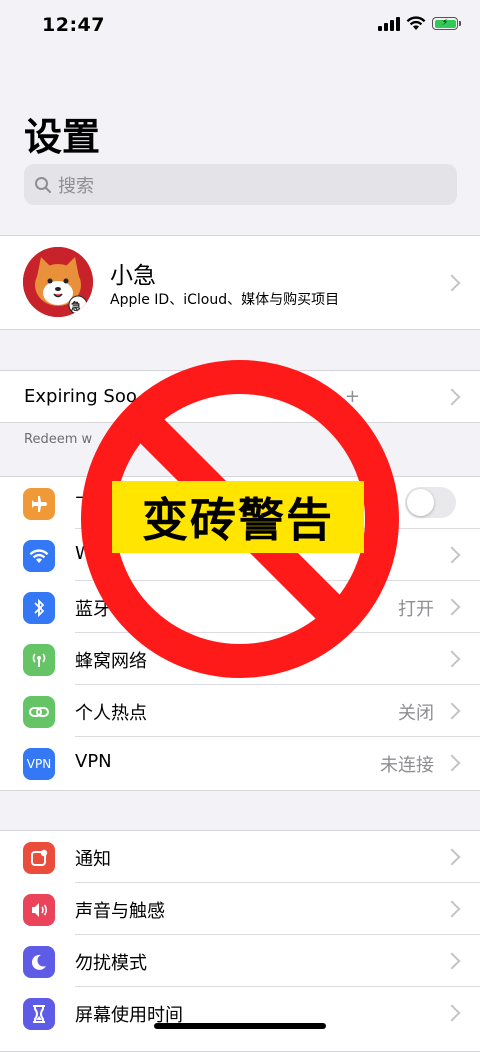 The height and width of the screenshot is (1052, 480). I want to click on notifications-icon, so click(39, 858).